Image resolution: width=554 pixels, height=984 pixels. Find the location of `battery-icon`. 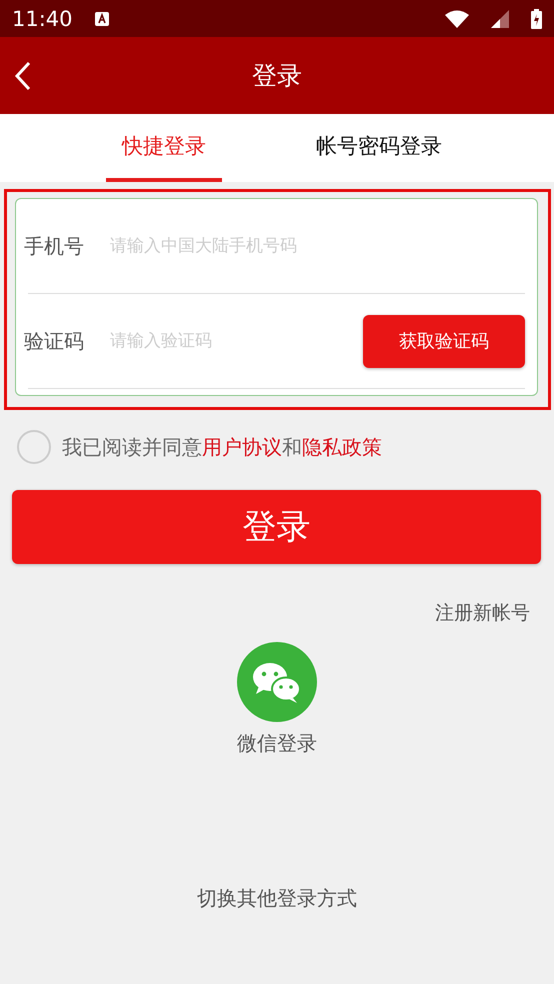

battery-icon is located at coordinates (536, 18).